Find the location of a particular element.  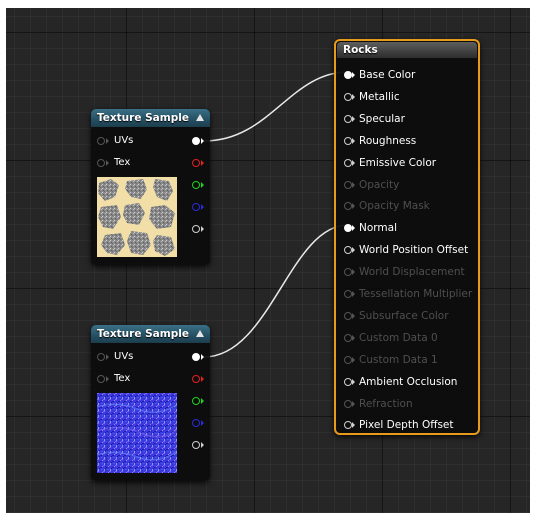

pin-label: Custom Data 1 is located at coordinates (398, 359).